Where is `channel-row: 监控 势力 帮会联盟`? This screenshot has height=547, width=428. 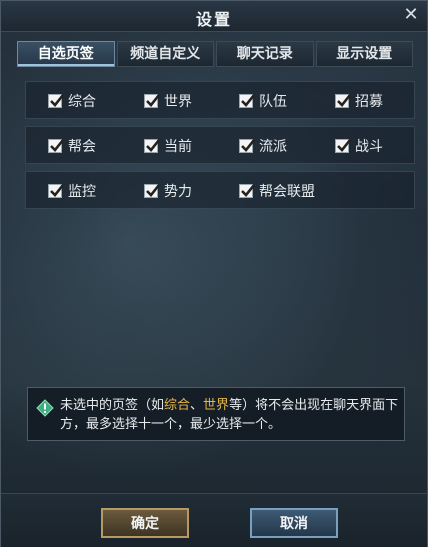 channel-row: 监控 势力 帮会联盟 is located at coordinates (220, 190).